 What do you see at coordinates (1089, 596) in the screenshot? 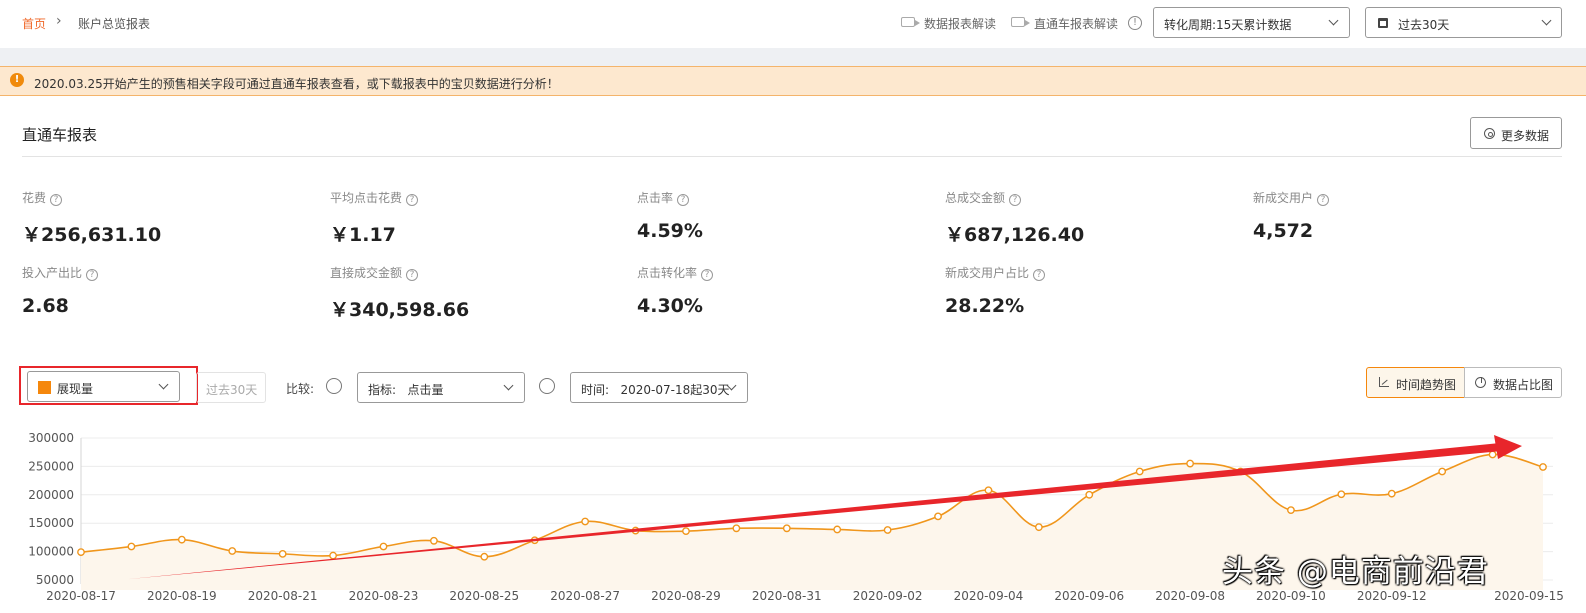
I see `x-tick-label: 2020-09-06` at bounding box center [1089, 596].